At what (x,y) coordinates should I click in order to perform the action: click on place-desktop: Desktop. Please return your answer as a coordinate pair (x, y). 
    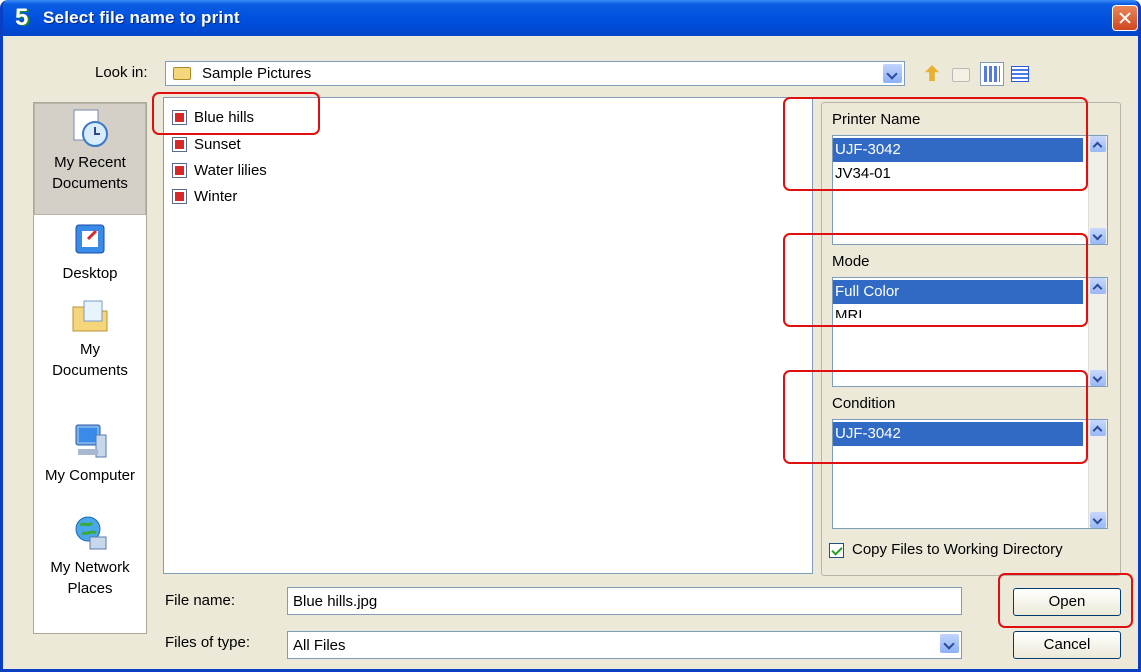
    Looking at the image, I should click on (90, 251).